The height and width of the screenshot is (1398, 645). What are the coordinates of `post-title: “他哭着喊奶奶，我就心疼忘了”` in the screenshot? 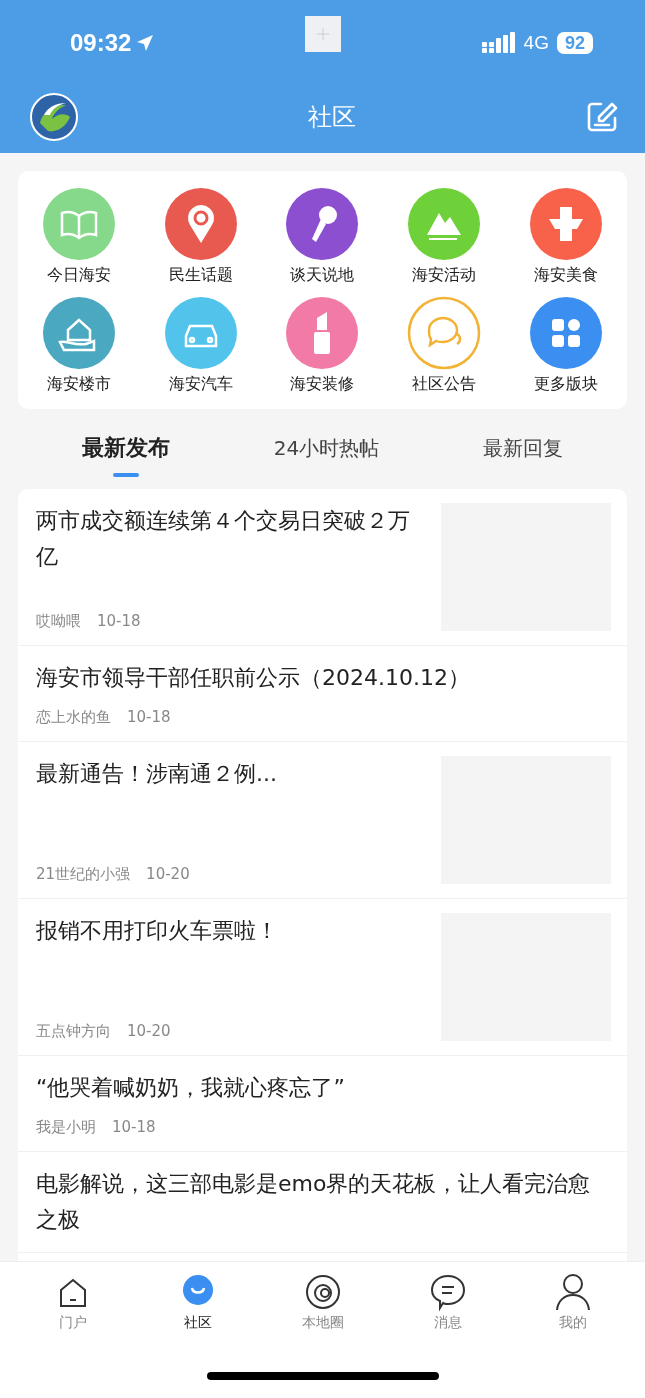 It's located at (323, 1088).